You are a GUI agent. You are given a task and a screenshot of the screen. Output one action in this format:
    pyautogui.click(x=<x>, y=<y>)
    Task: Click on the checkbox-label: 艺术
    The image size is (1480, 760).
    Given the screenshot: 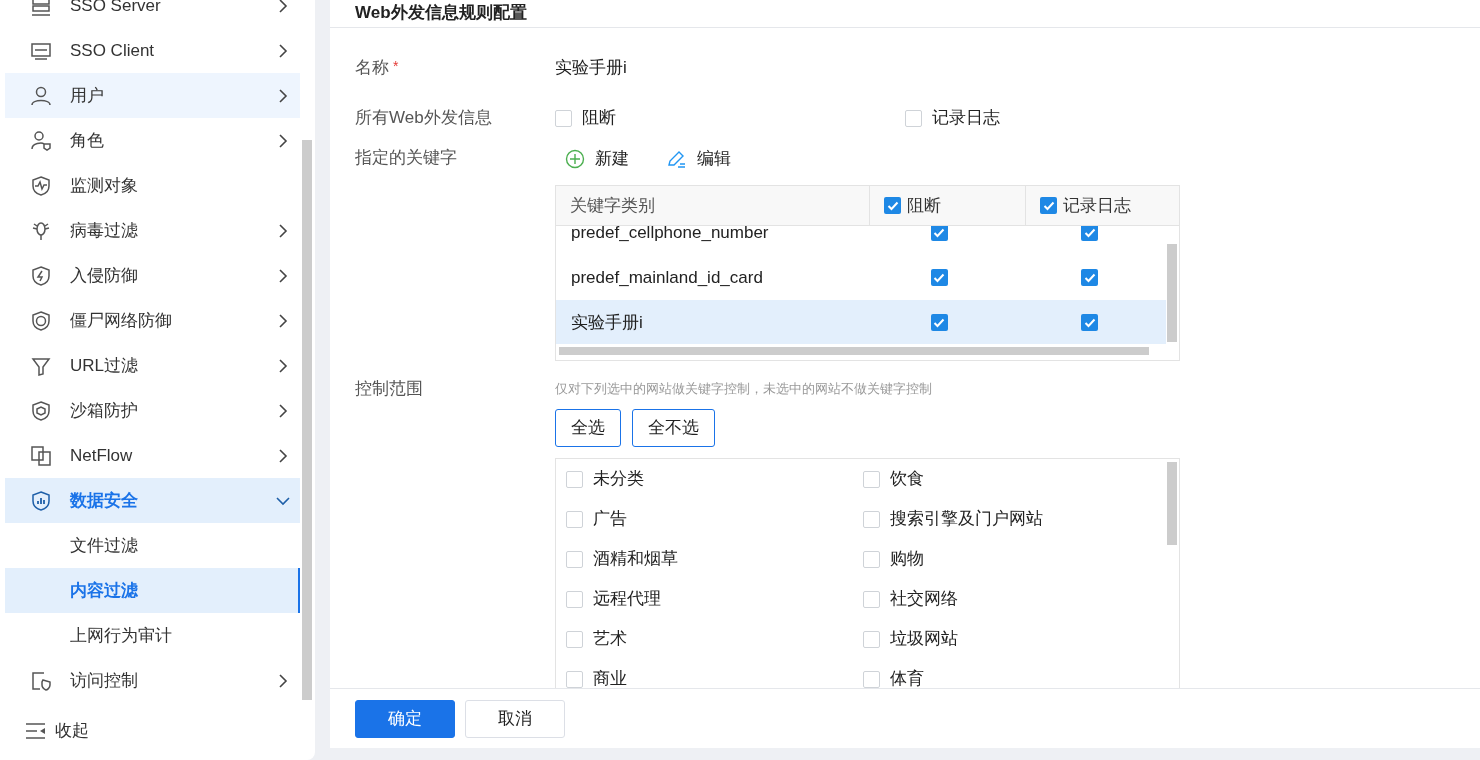 What is the action you would take?
    pyautogui.click(x=610, y=639)
    